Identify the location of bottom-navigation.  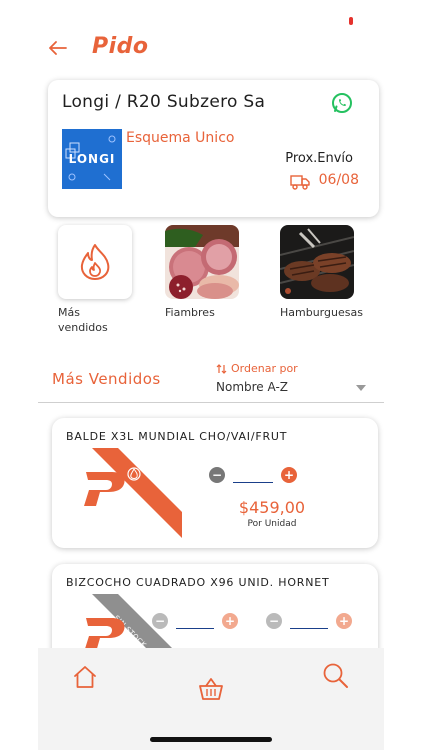
(211, 699).